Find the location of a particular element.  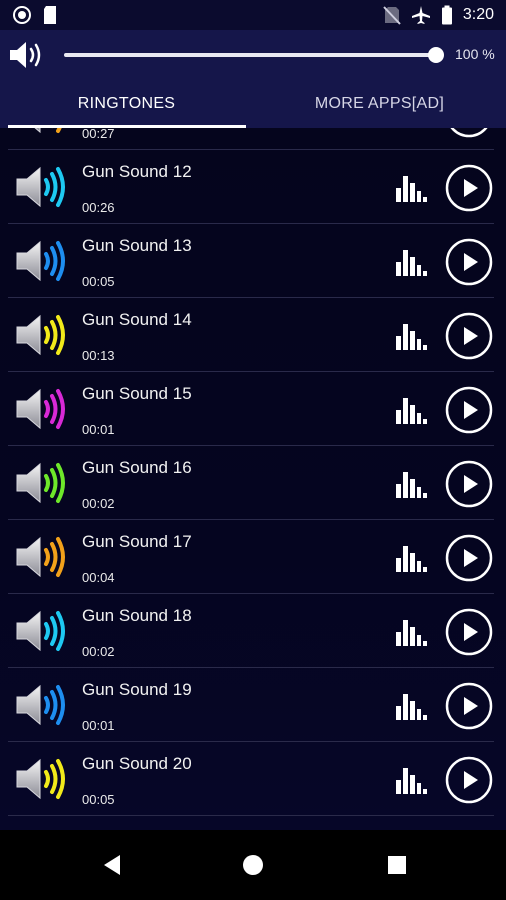

battery-icon is located at coordinates (446, 15).